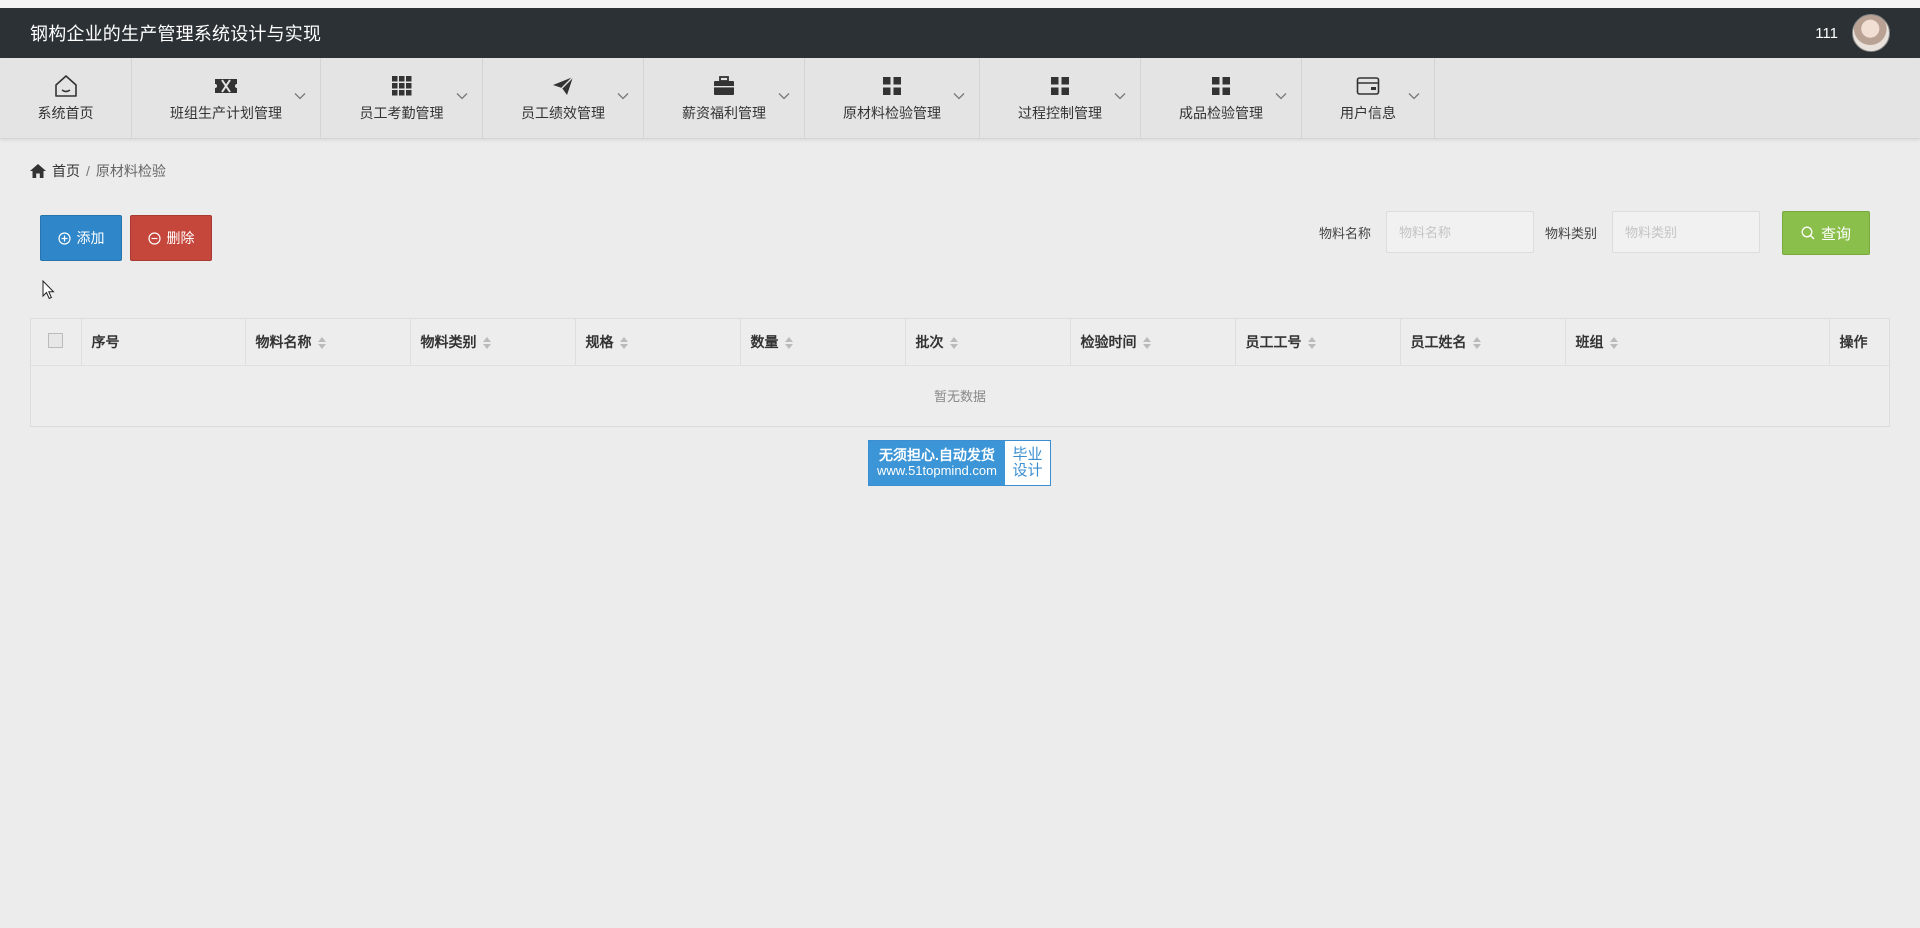 The width and height of the screenshot is (1920, 928). I want to click on toolbar: 添加 删除 物料名称 物料类别 查询, so click(960, 248).